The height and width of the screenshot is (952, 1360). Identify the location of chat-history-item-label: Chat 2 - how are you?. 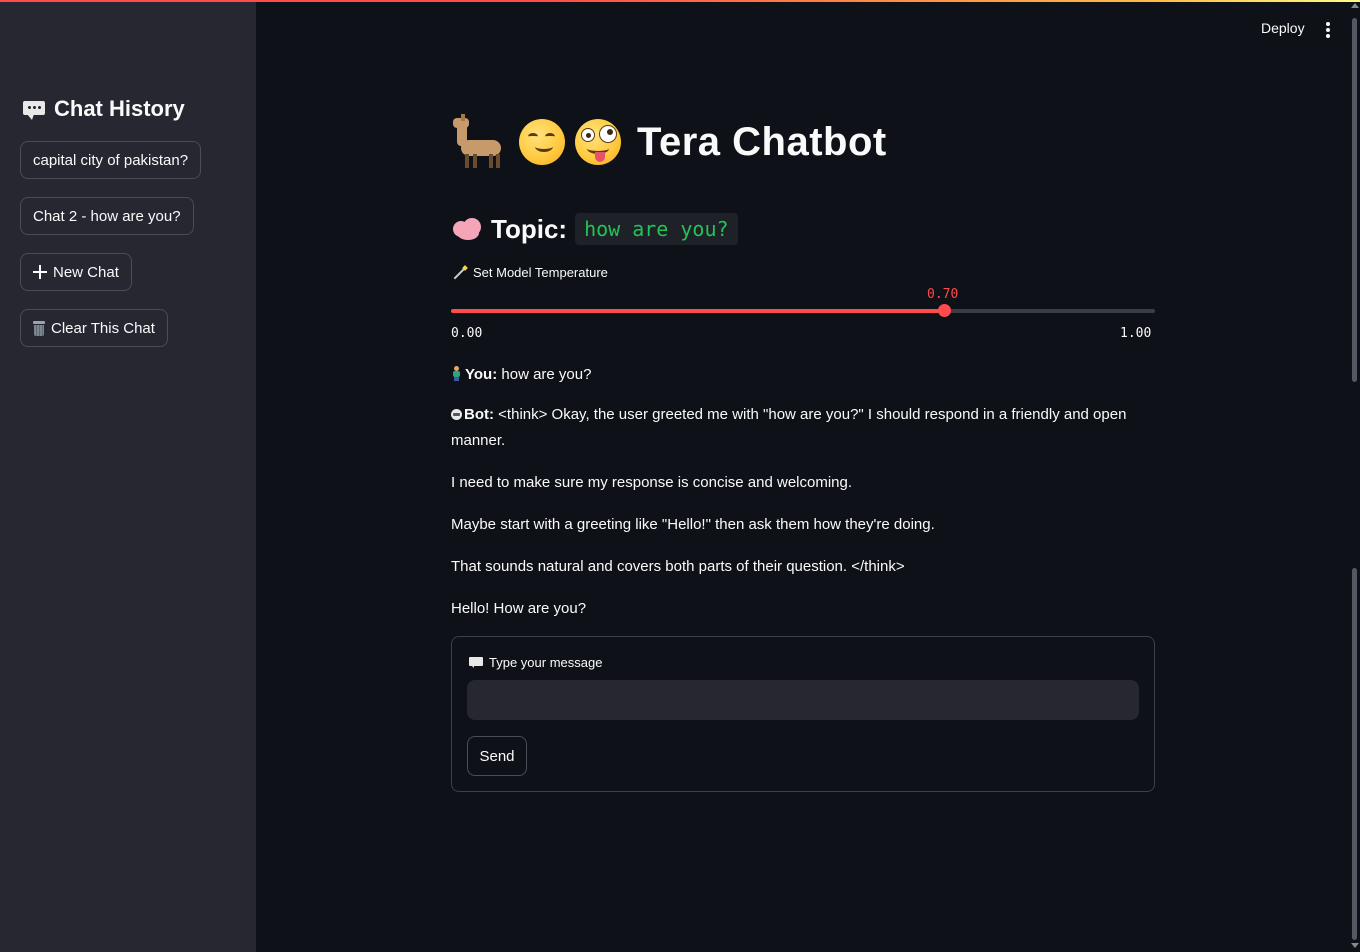
(107, 216).